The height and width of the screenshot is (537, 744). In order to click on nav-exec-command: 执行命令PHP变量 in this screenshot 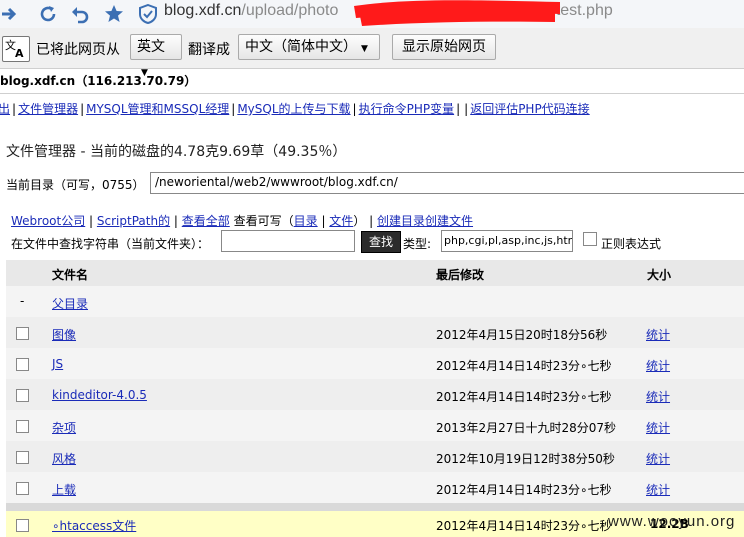, I will do `click(407, 109)`.